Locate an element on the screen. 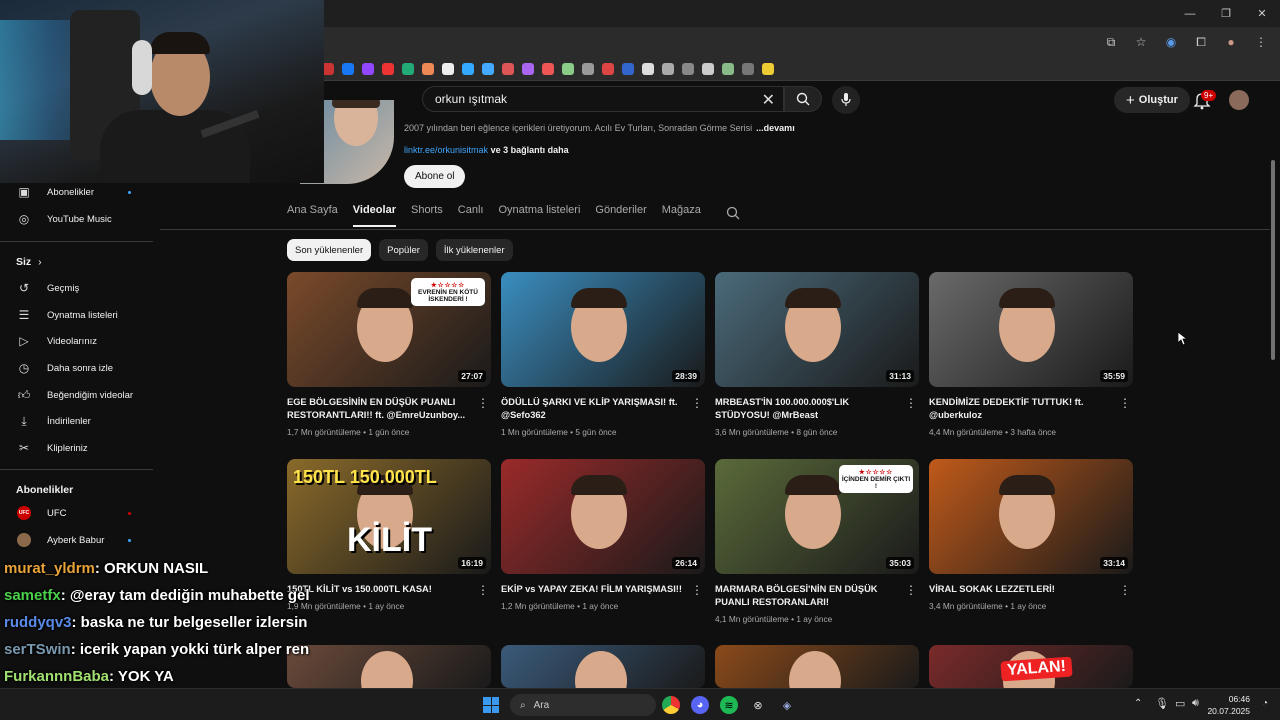  chip-popular: Popüler is located at coordinates (403, 250).